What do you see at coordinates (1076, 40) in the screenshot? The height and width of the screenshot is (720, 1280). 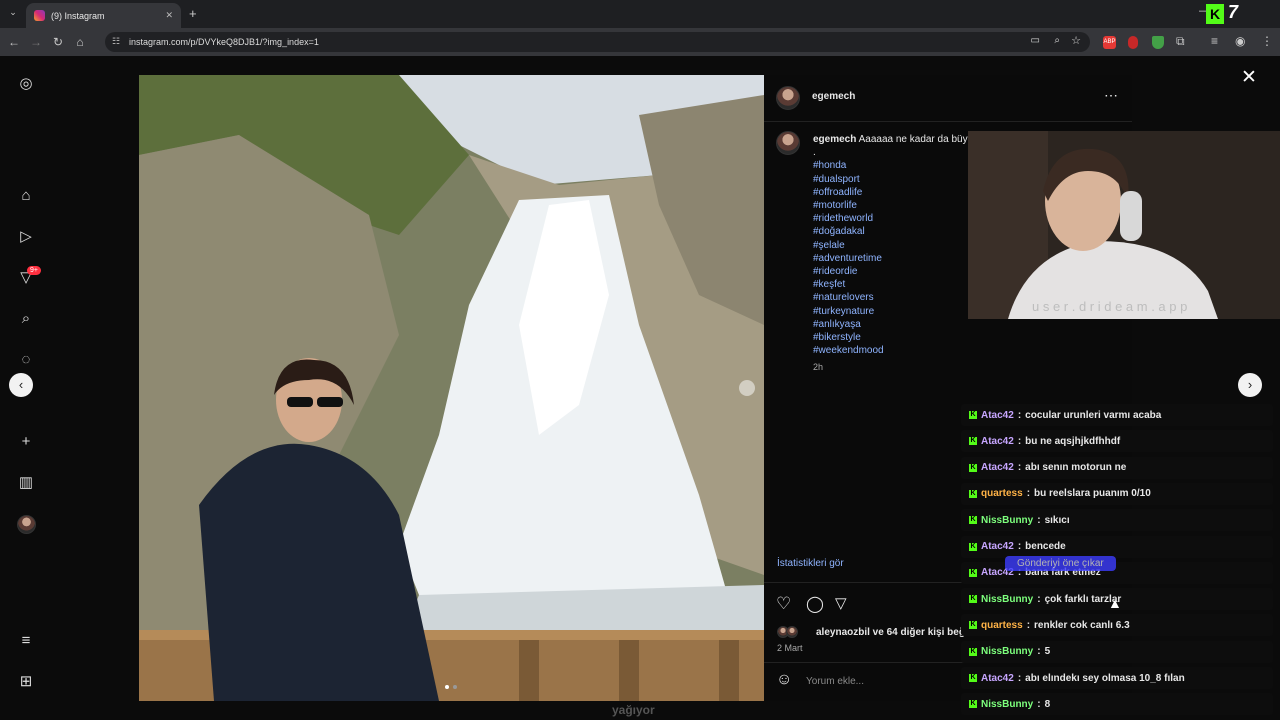 I see `bookmark-star-icon: ☆` at bounding box center [1076, 40].